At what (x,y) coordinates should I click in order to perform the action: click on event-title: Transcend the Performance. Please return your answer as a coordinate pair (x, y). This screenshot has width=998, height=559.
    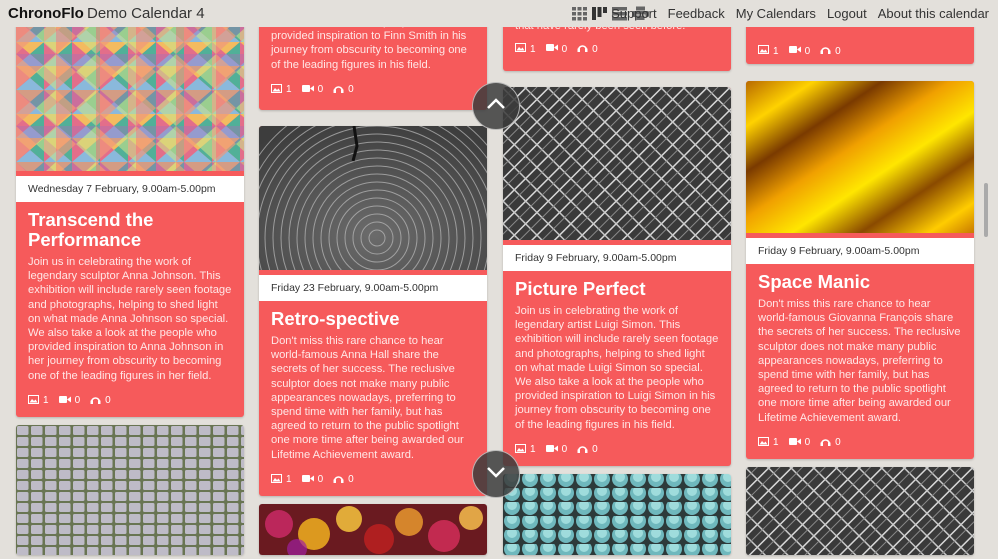
    Looking at the image, I should click on (130, 230).